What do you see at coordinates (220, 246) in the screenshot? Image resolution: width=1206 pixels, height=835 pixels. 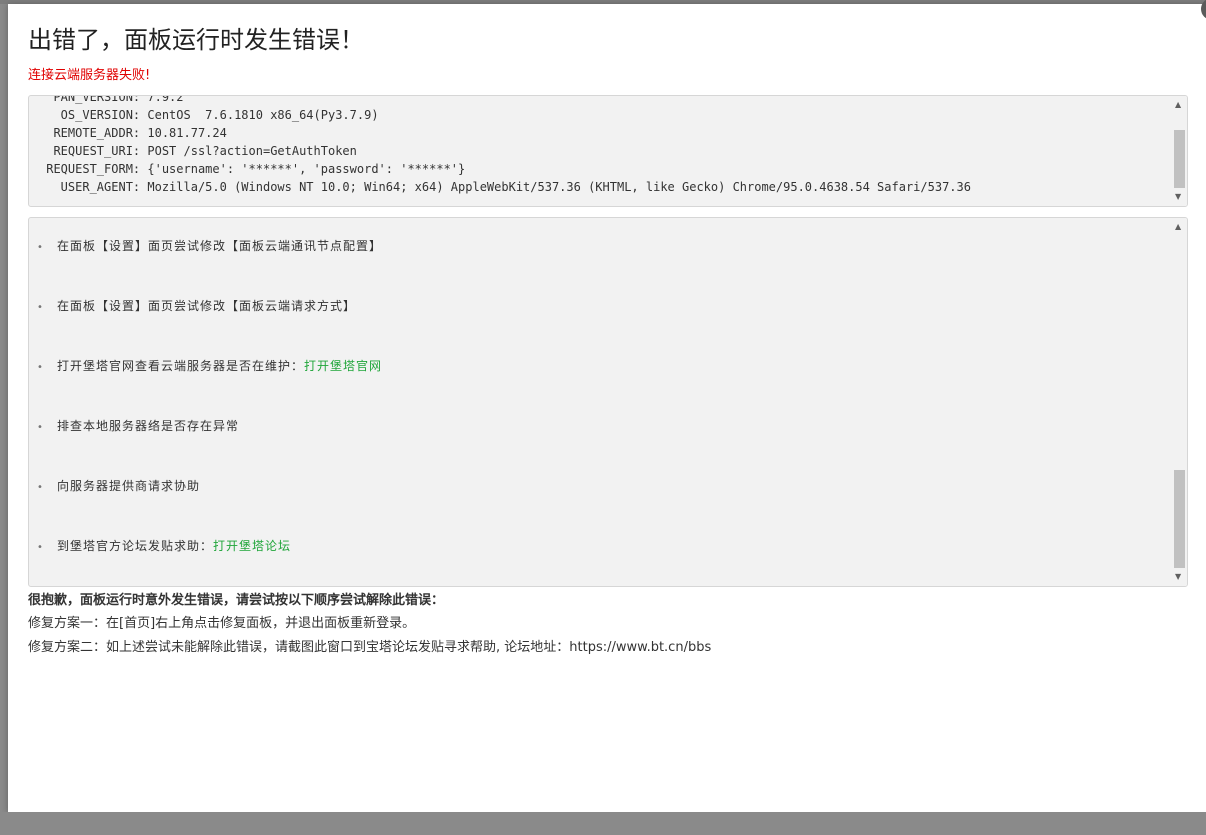 I see `solution-text: 在面板【设置】面页尝试修改【面板云端通讯节点配置】` at bounding box center [220, 246].